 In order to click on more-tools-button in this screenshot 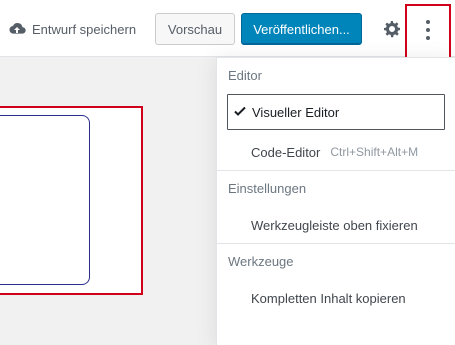, I will do `click(428, 33)`.